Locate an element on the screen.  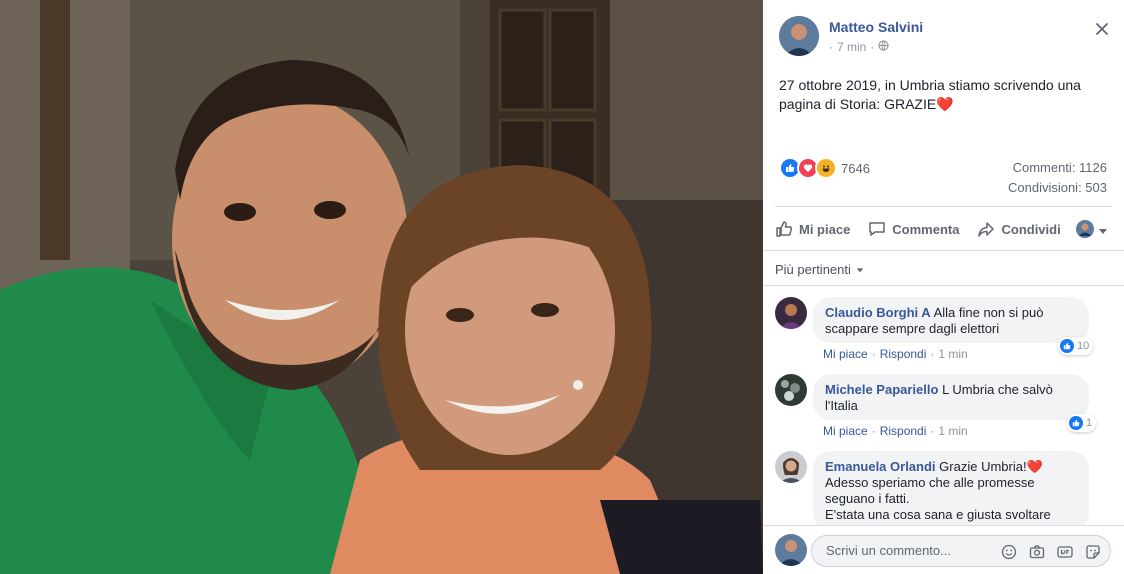
like-button: Mi piace is located at coordinates (812, 229).